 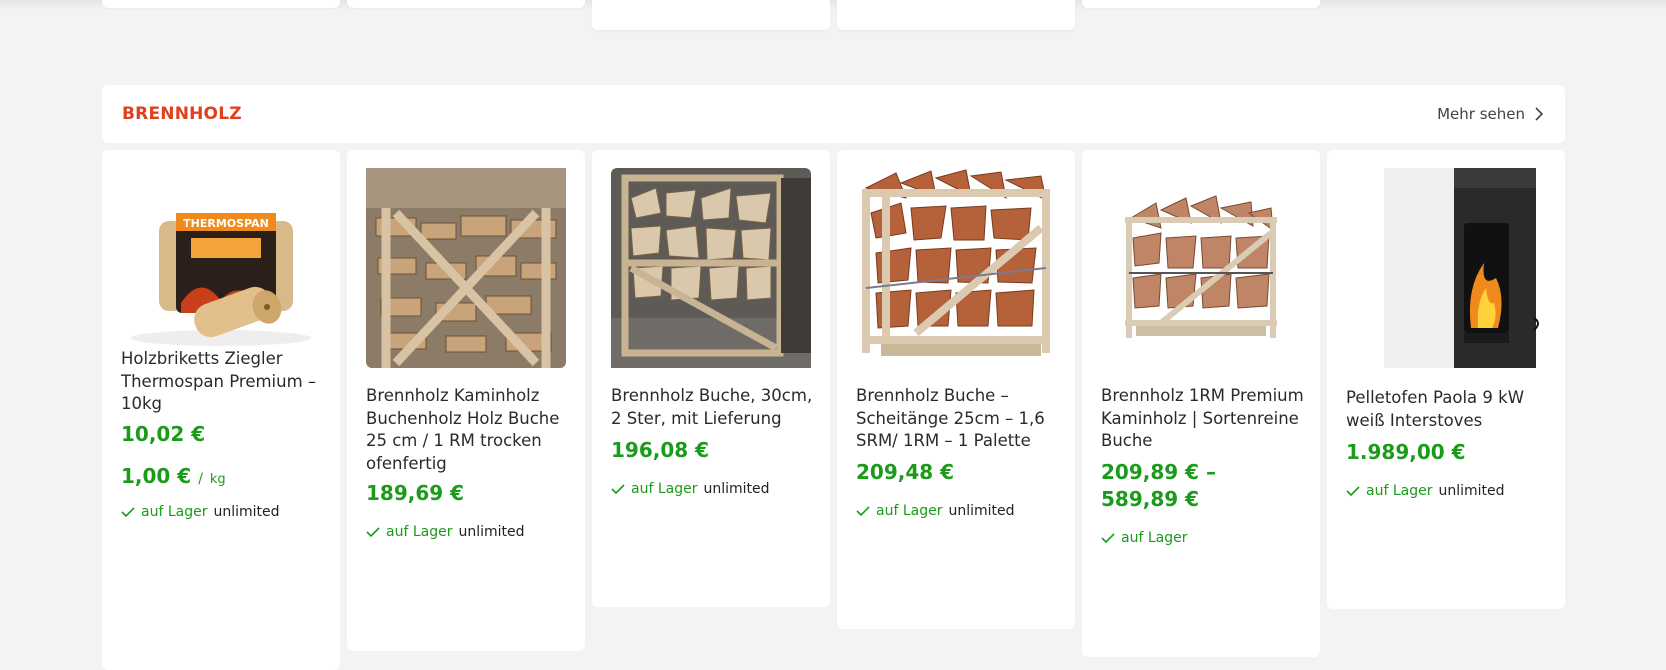 I want to click on product-price: 1.989,00 €, so click(x=1406, y=452).